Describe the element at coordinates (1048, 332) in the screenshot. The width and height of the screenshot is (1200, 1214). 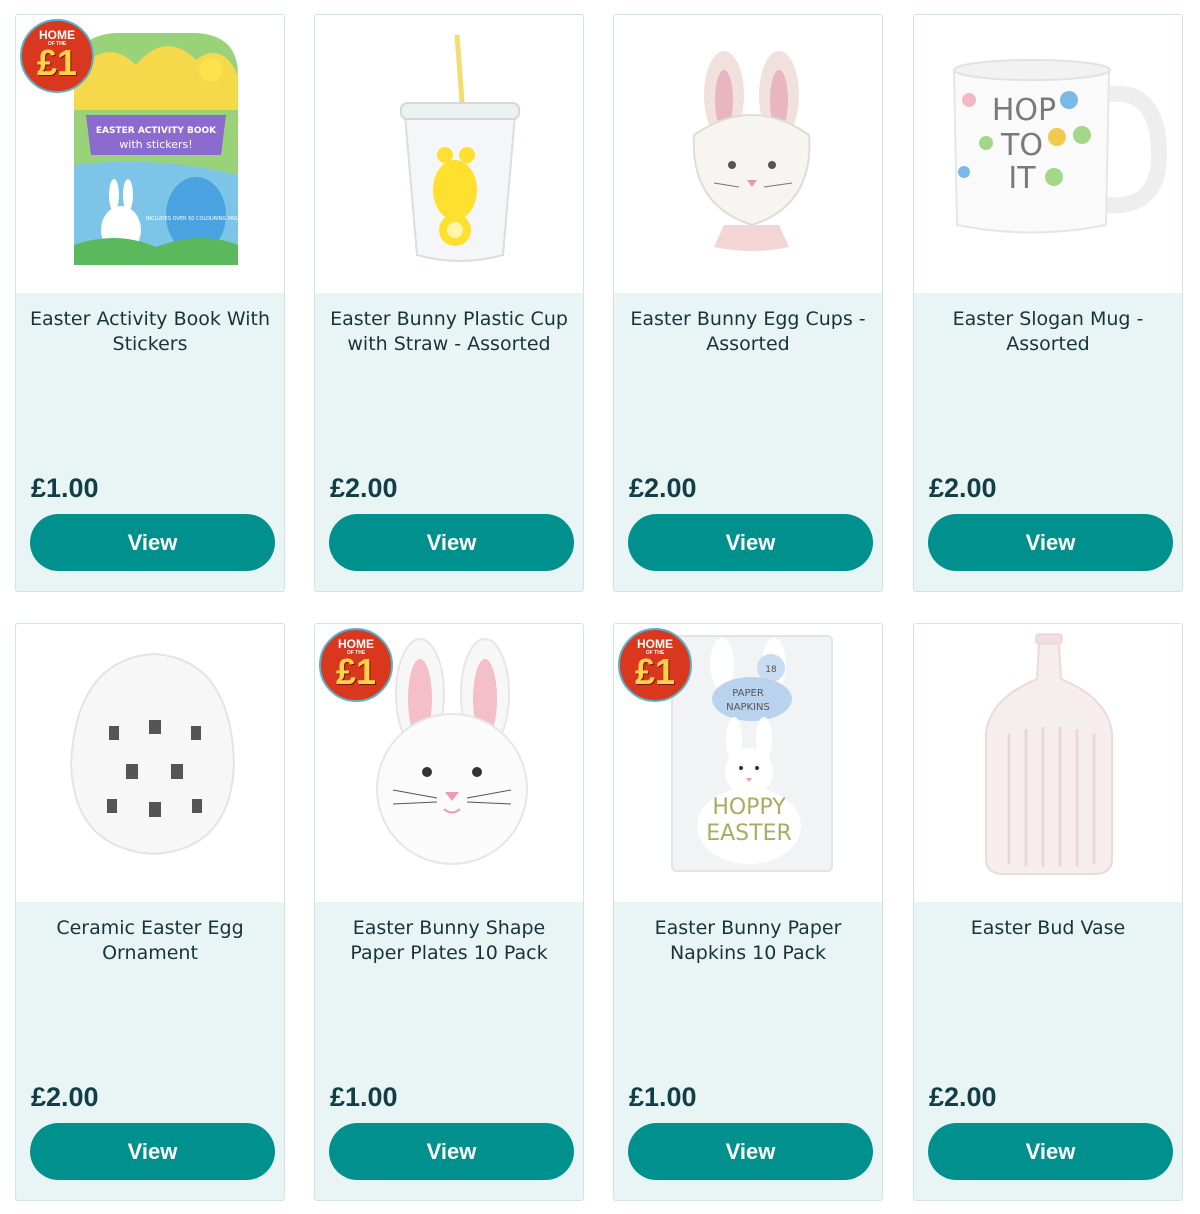
I see `product-title: Easter Slogan Mug - Assorted` at that location.